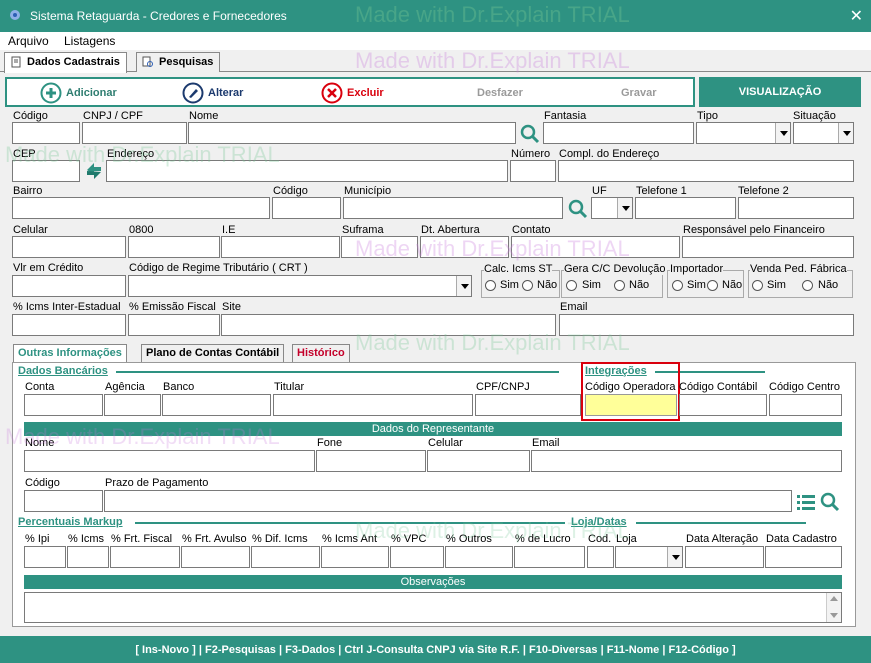 The image size is (871, 663). Describe the element at coordinates (803, 557) in the screenshot. I see `data-cadastro-field` at that location.